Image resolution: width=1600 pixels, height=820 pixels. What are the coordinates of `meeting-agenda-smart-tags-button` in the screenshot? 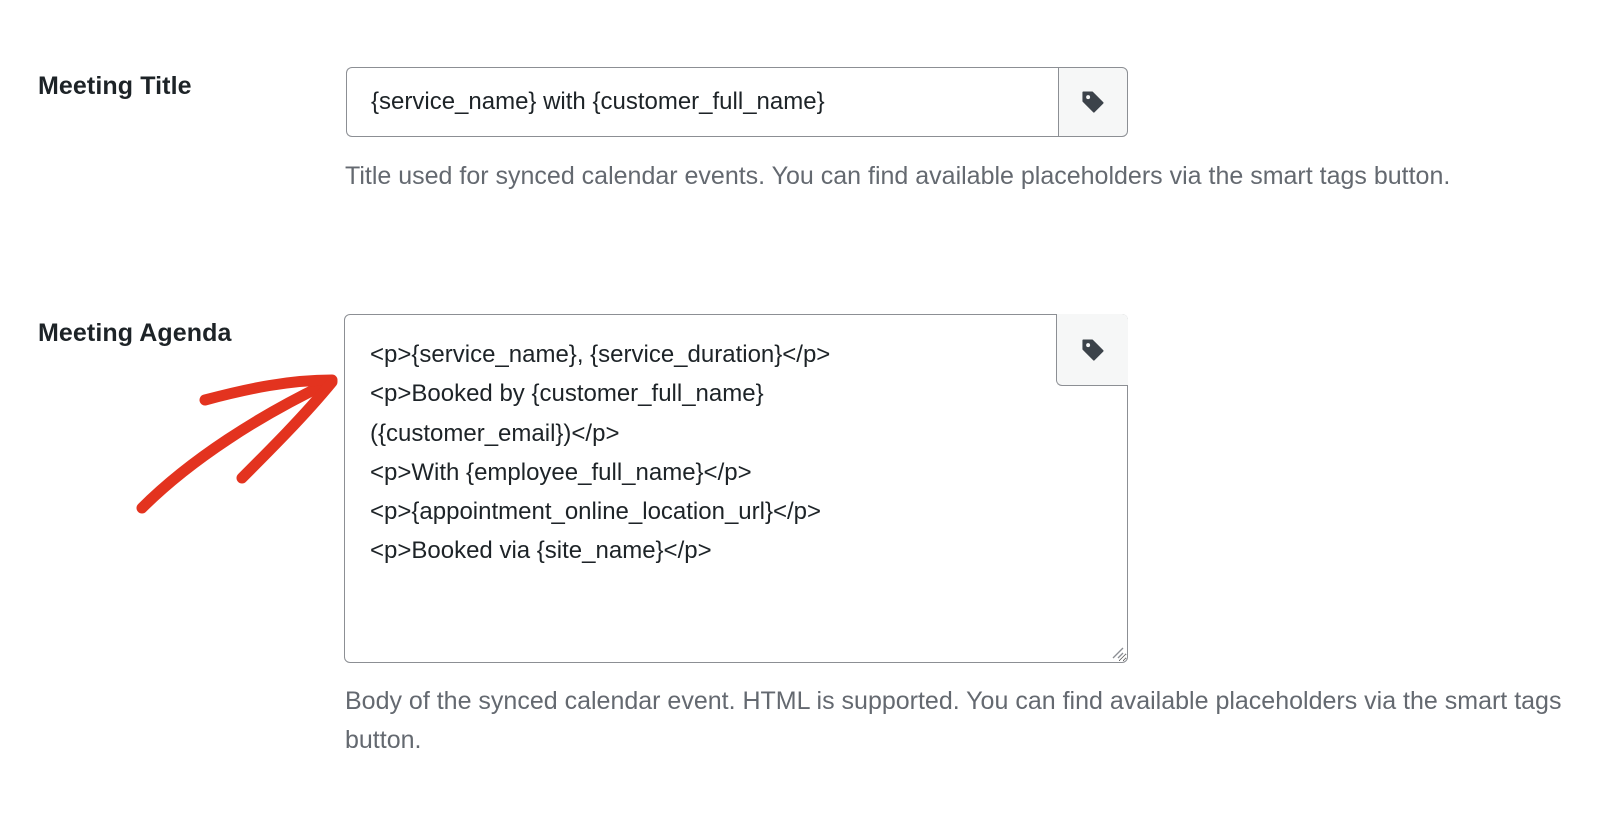 It's located at (1092, 350).